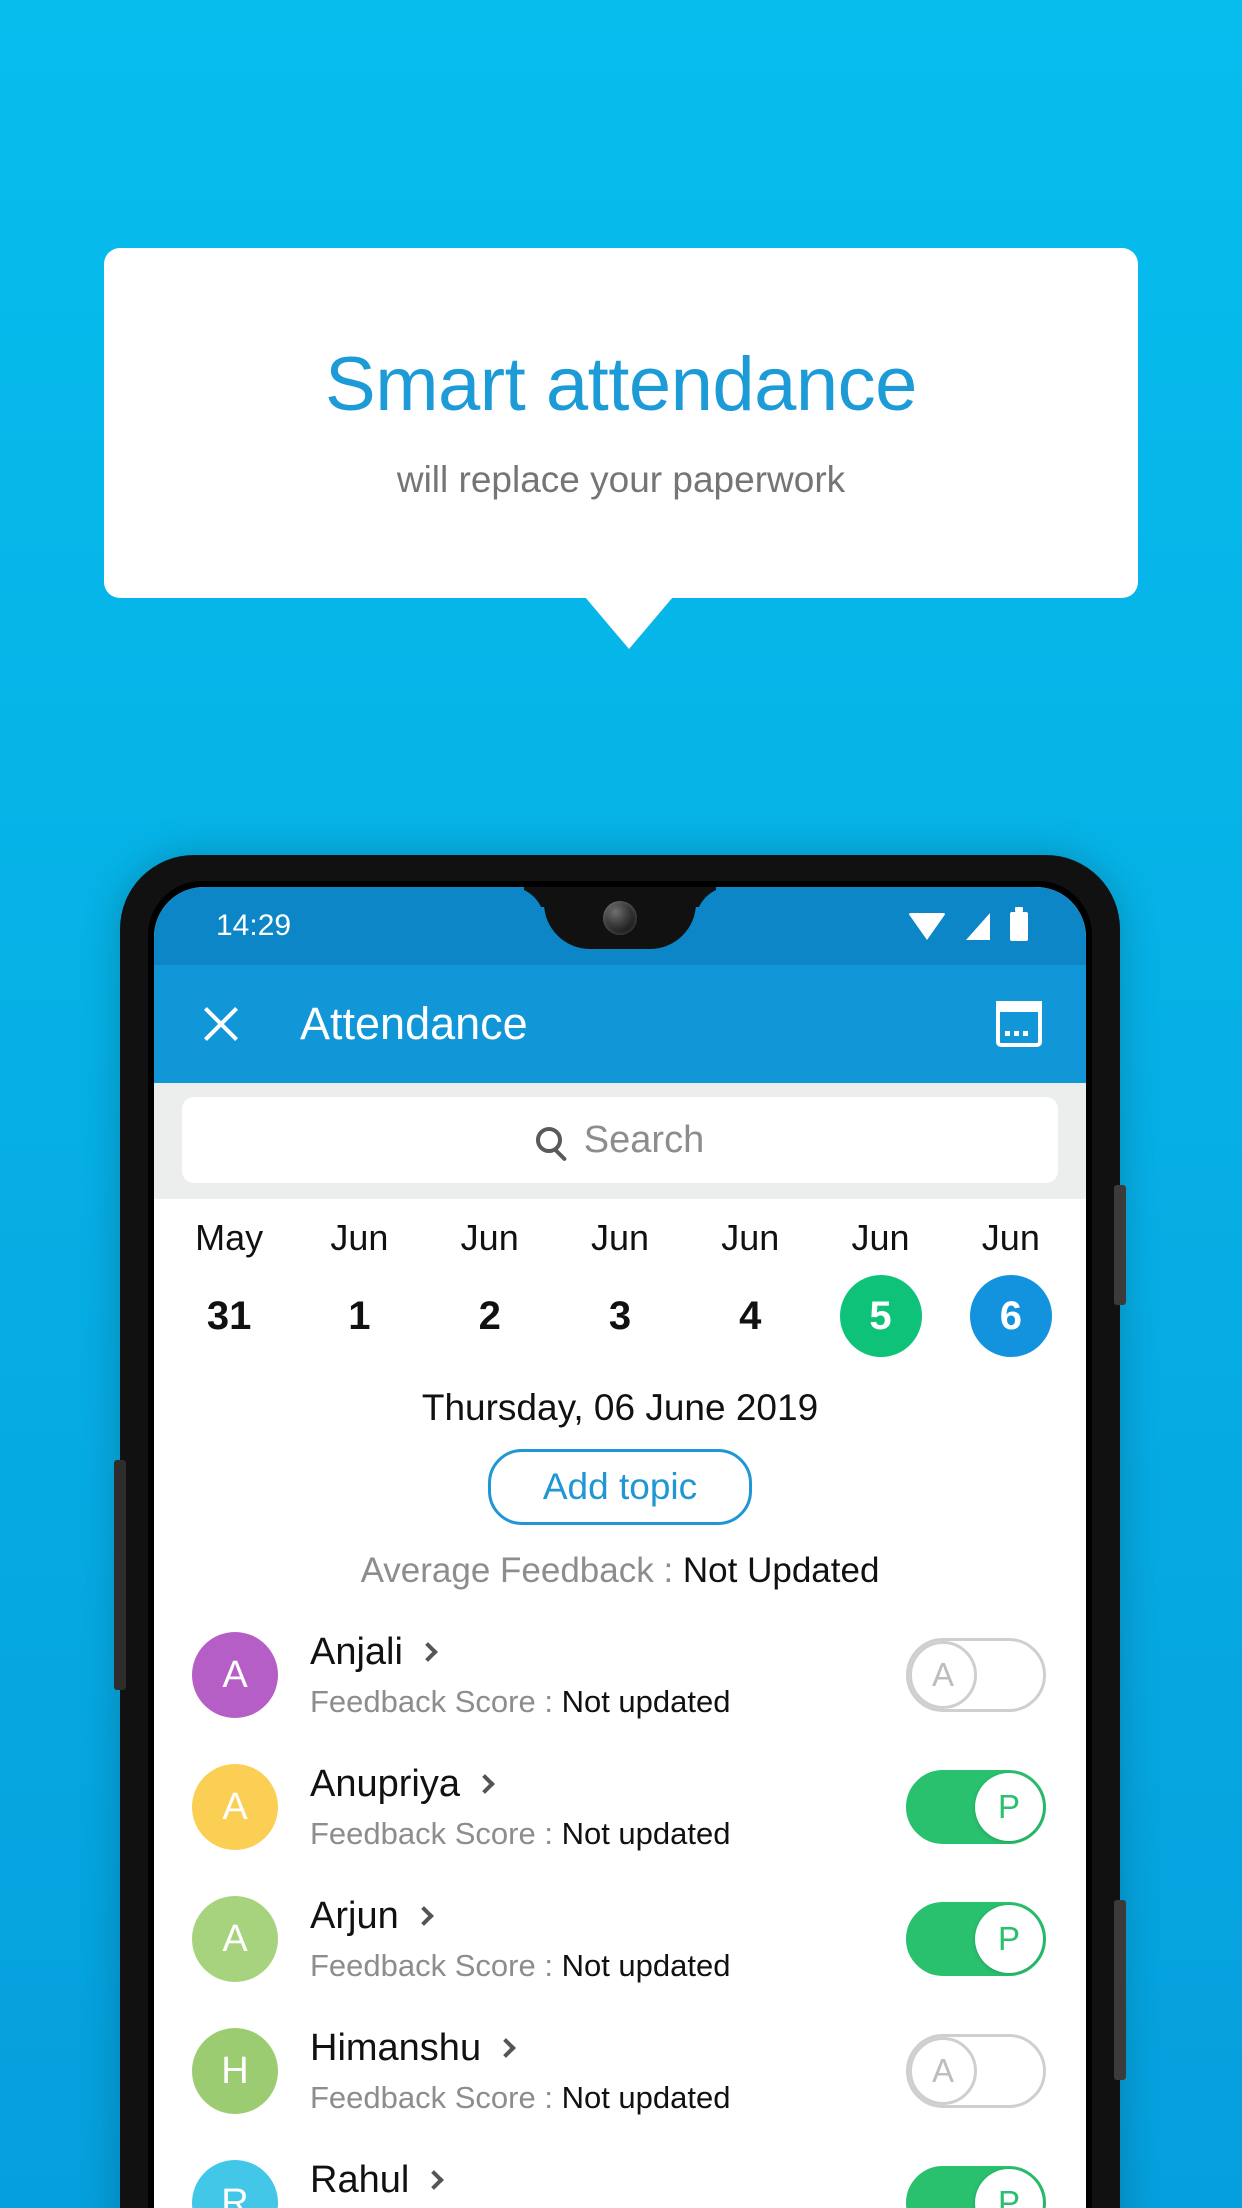  Describe the element at coordinates (608, 2071) in the screenshot. I see `student-info: Himanshu Feedback Score : Not updated` at that location.